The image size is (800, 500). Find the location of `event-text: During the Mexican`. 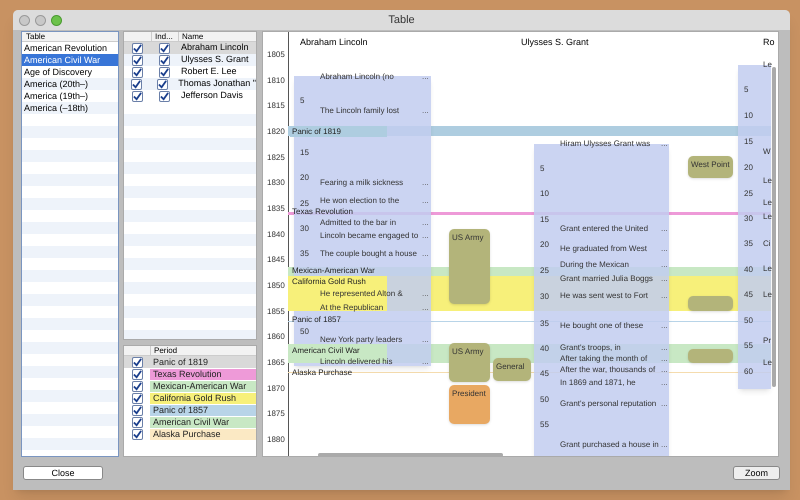

event-text: During the Mexican is located at coordinates (594, 265).